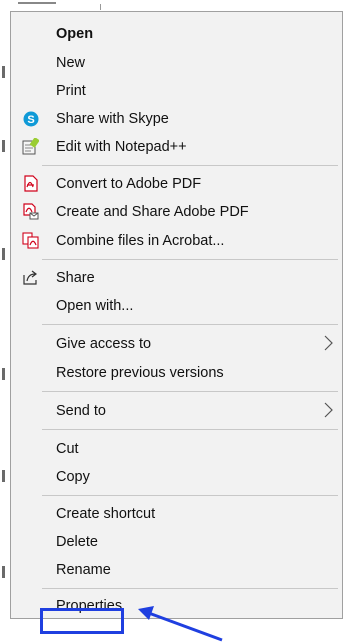 This screenshot has width=347, height=644. I want to click on menu-item-label: Copy, so click(73, 477).